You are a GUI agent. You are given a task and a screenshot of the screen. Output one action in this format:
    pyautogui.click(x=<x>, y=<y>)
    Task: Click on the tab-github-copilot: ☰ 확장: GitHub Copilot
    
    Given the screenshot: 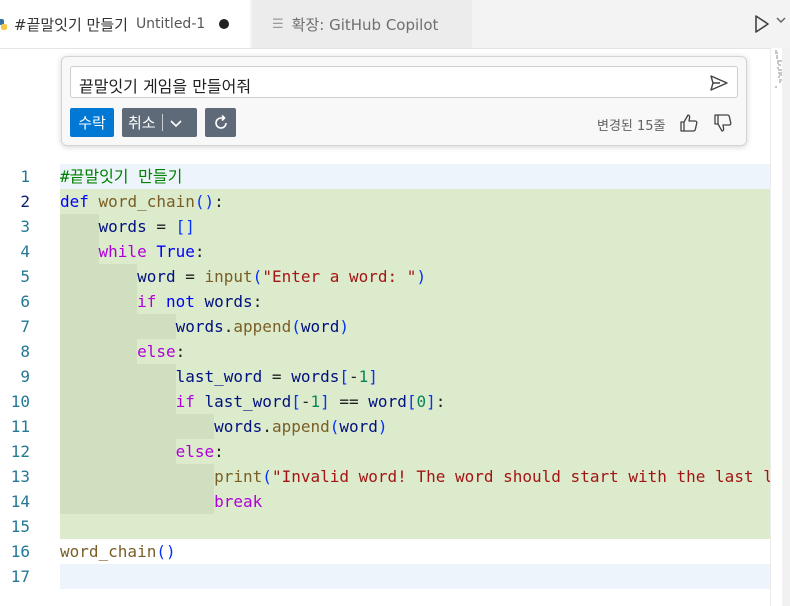 What is the action you would take?
    pyautogui.click(x=362, y=24)
    